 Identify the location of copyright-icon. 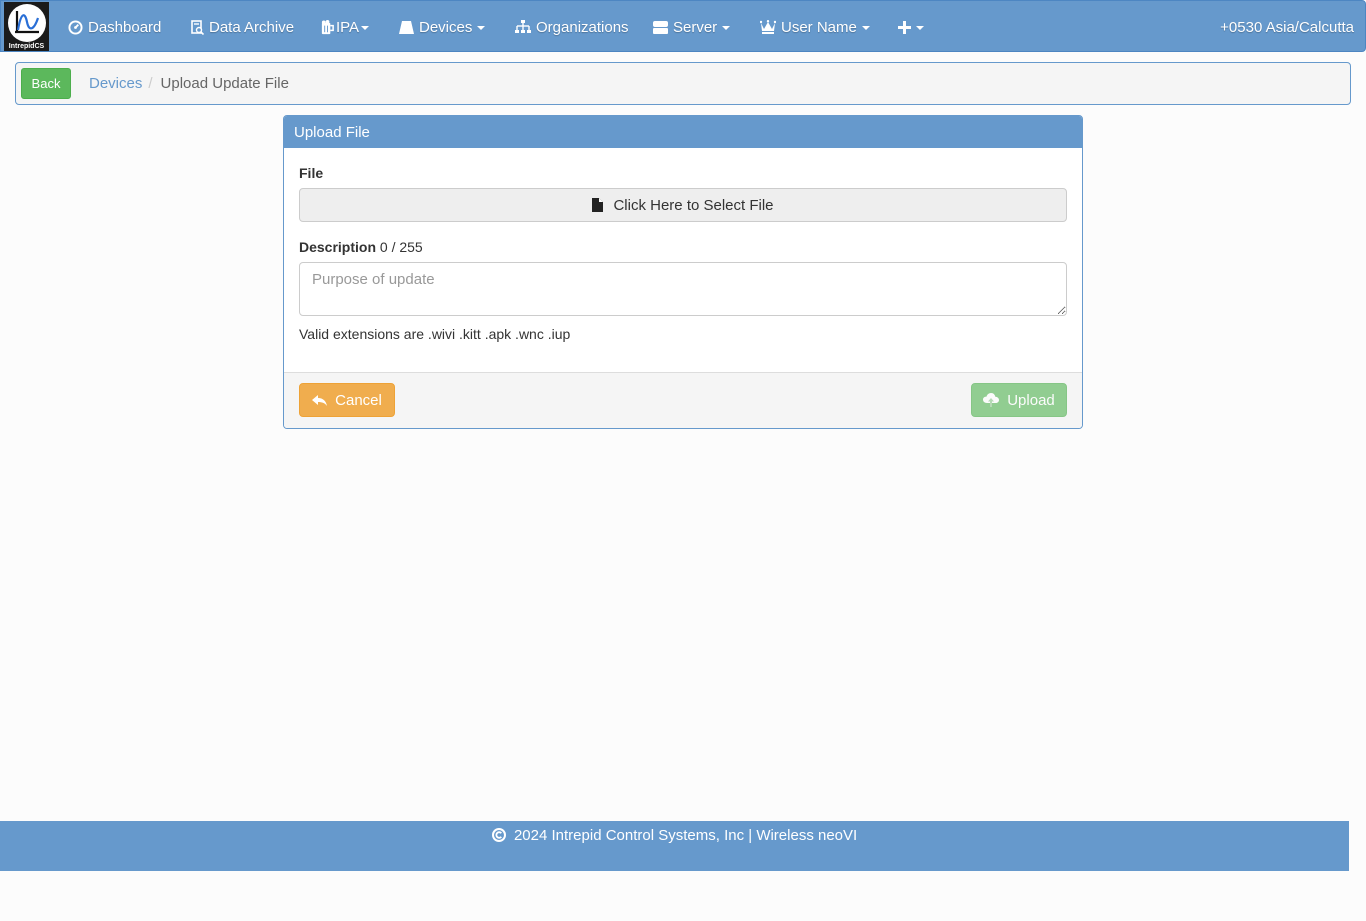
(498, 835).